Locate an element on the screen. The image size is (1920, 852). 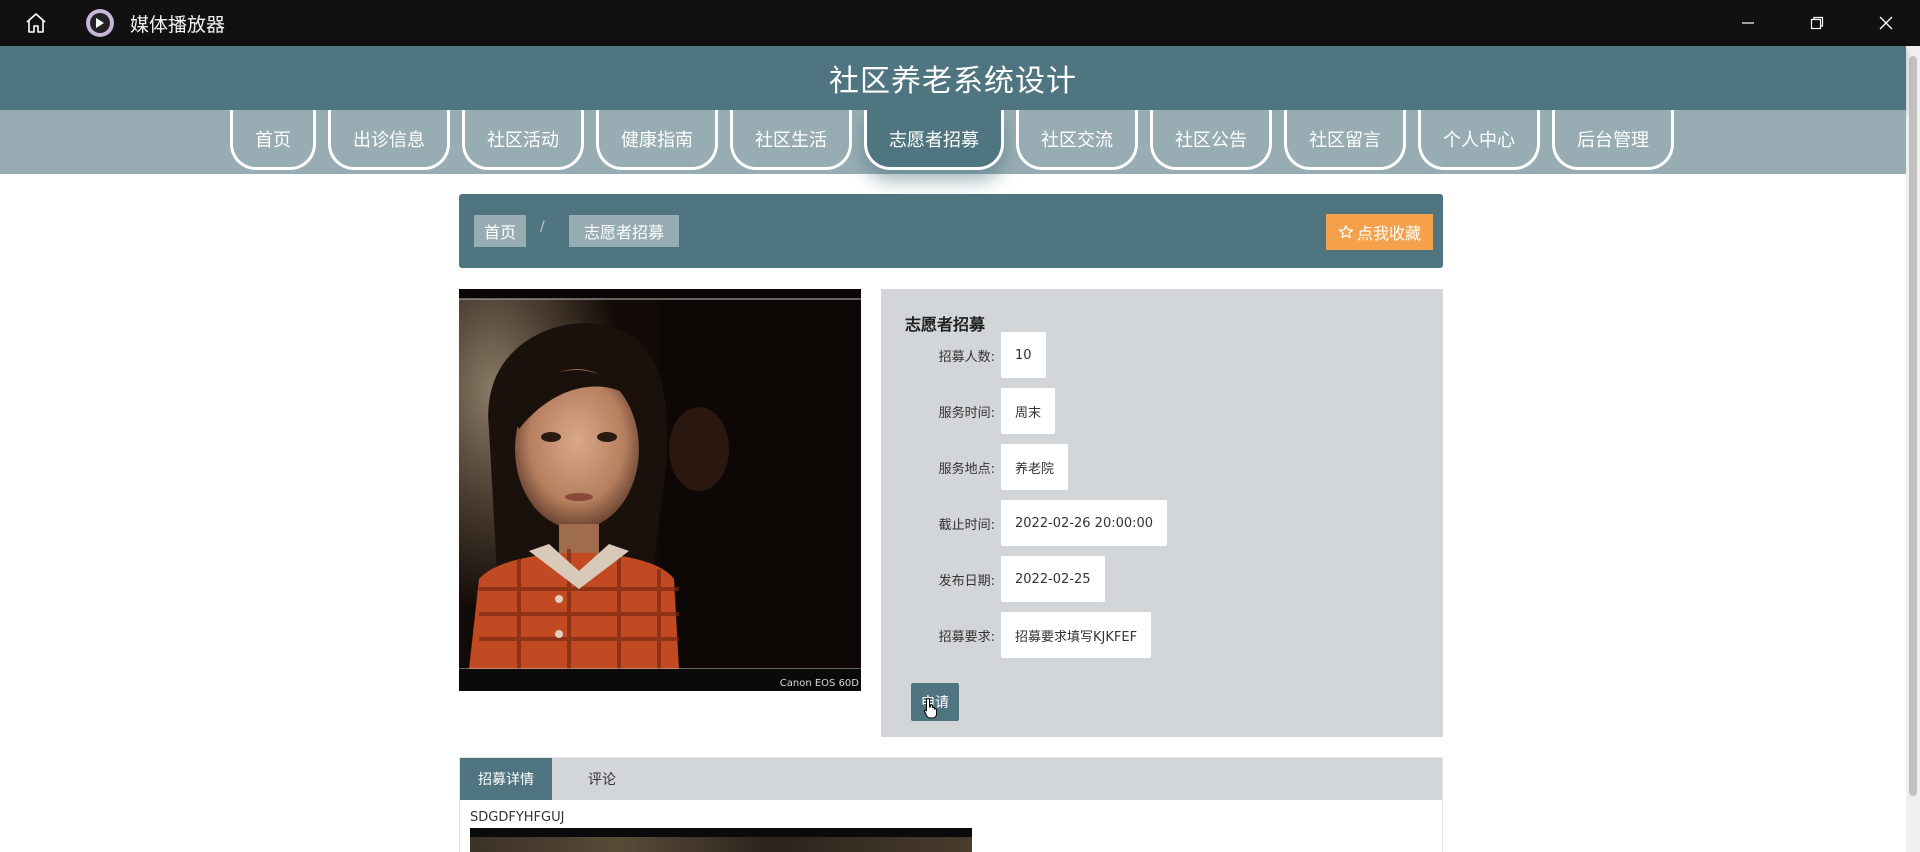
breadcrumb-home: 首页 is located at coordinates (500, 231).